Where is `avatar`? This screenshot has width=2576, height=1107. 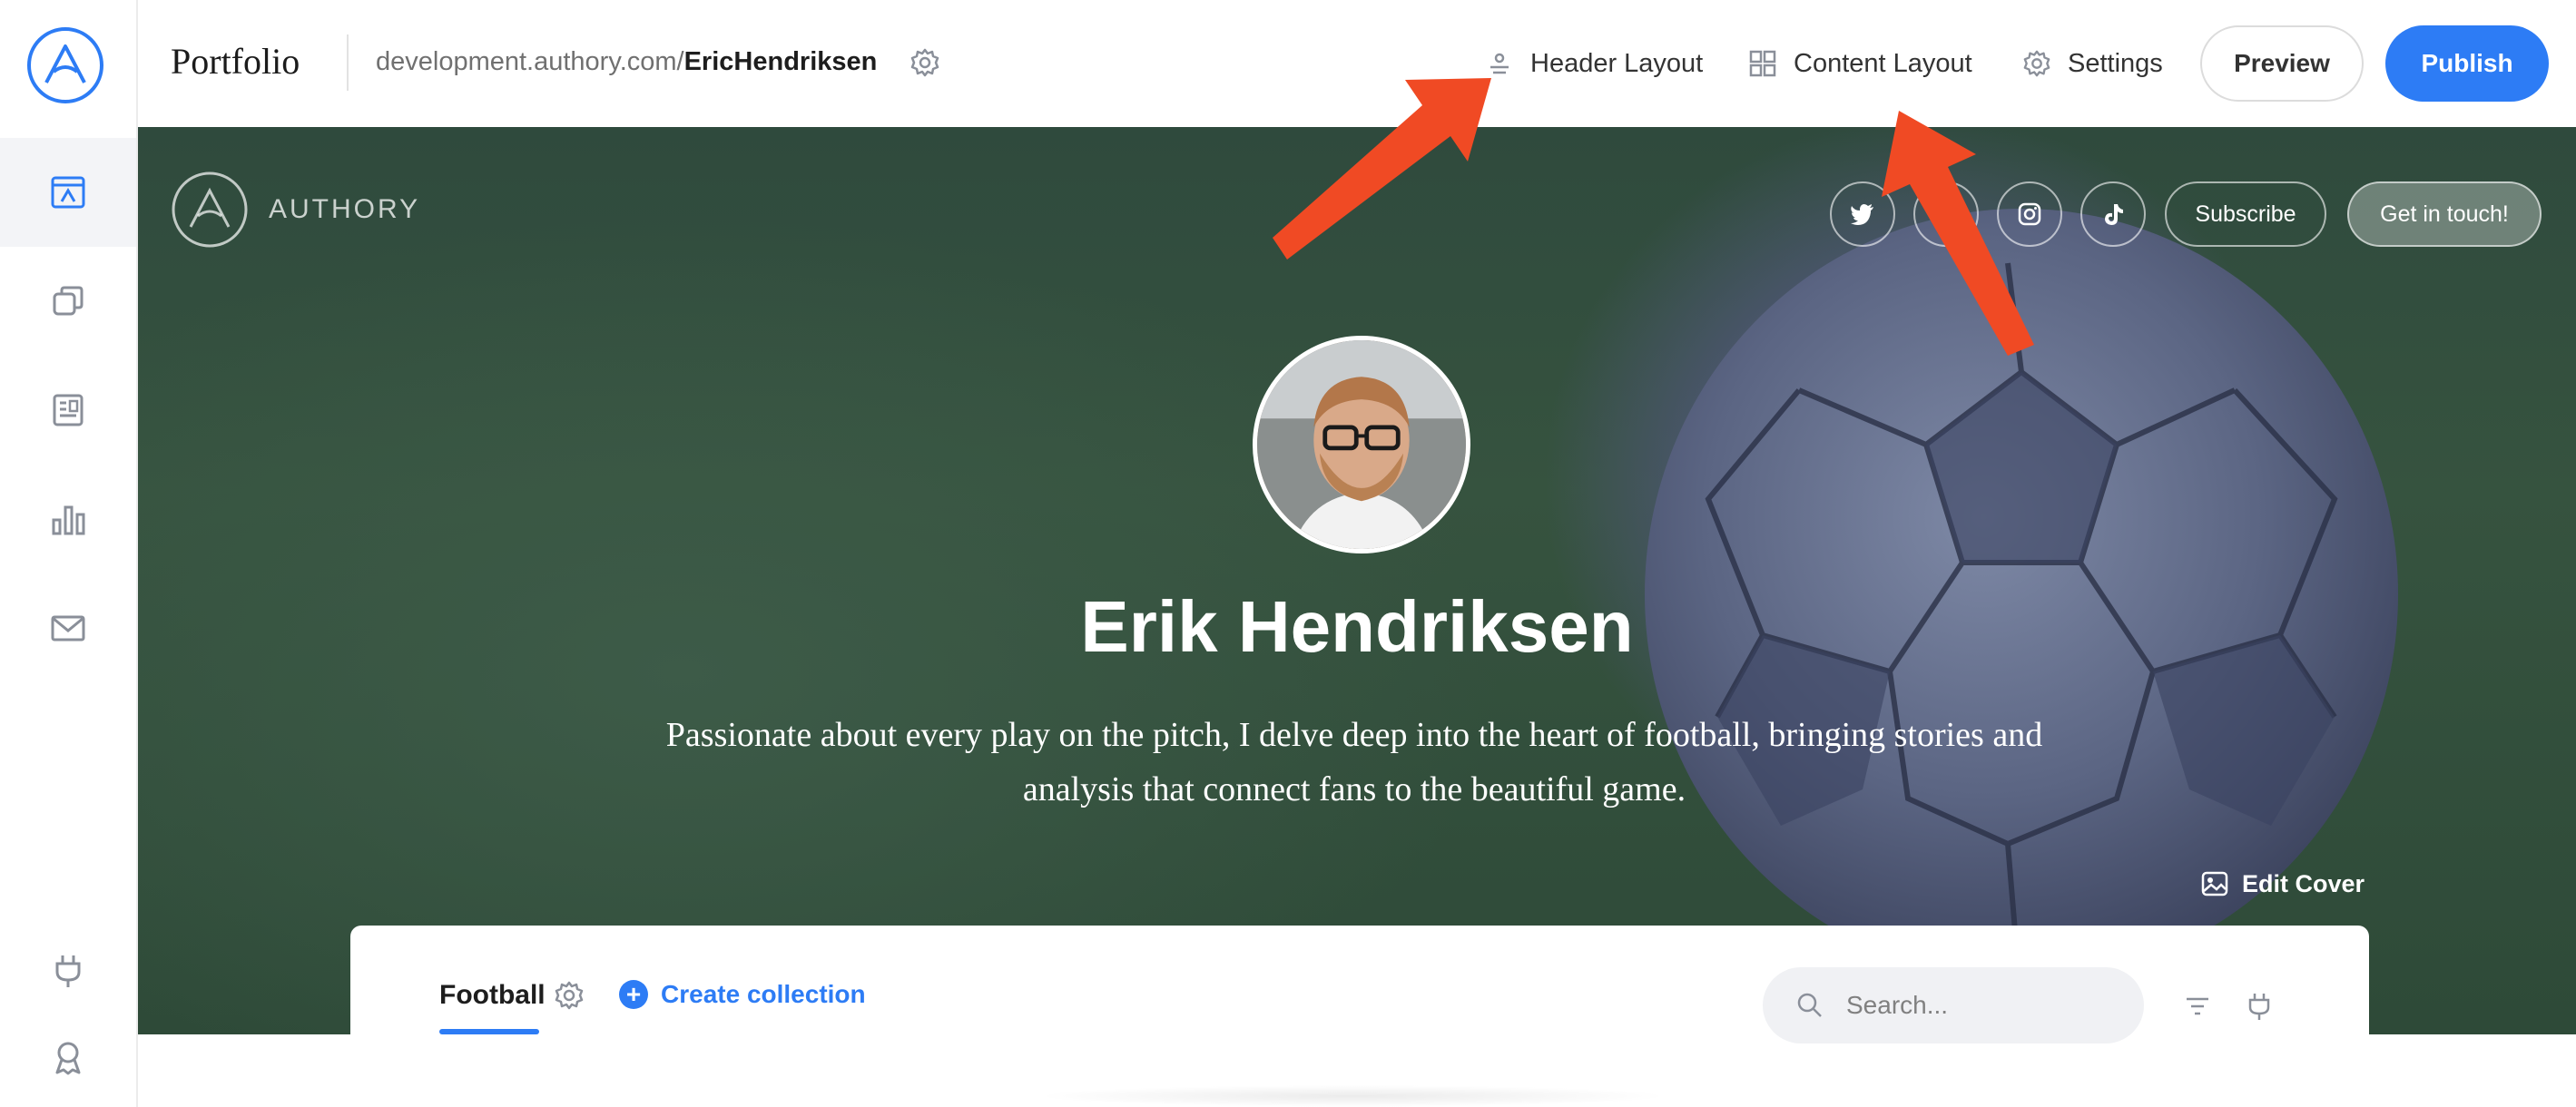 avatar is located at coordinates (1361, 445).